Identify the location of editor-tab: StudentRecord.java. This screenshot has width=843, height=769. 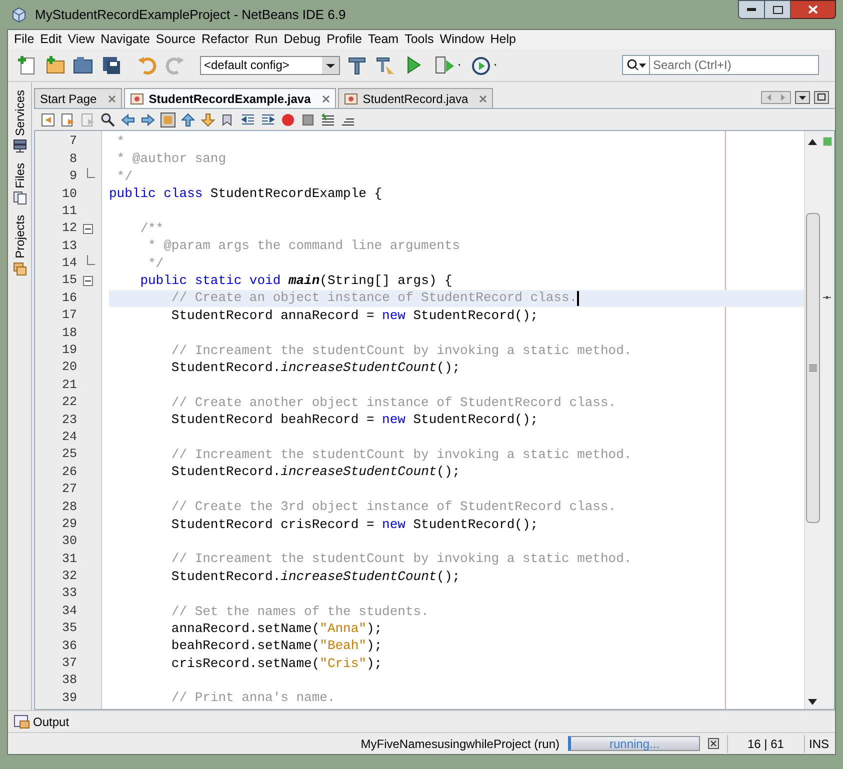
(416, 98).